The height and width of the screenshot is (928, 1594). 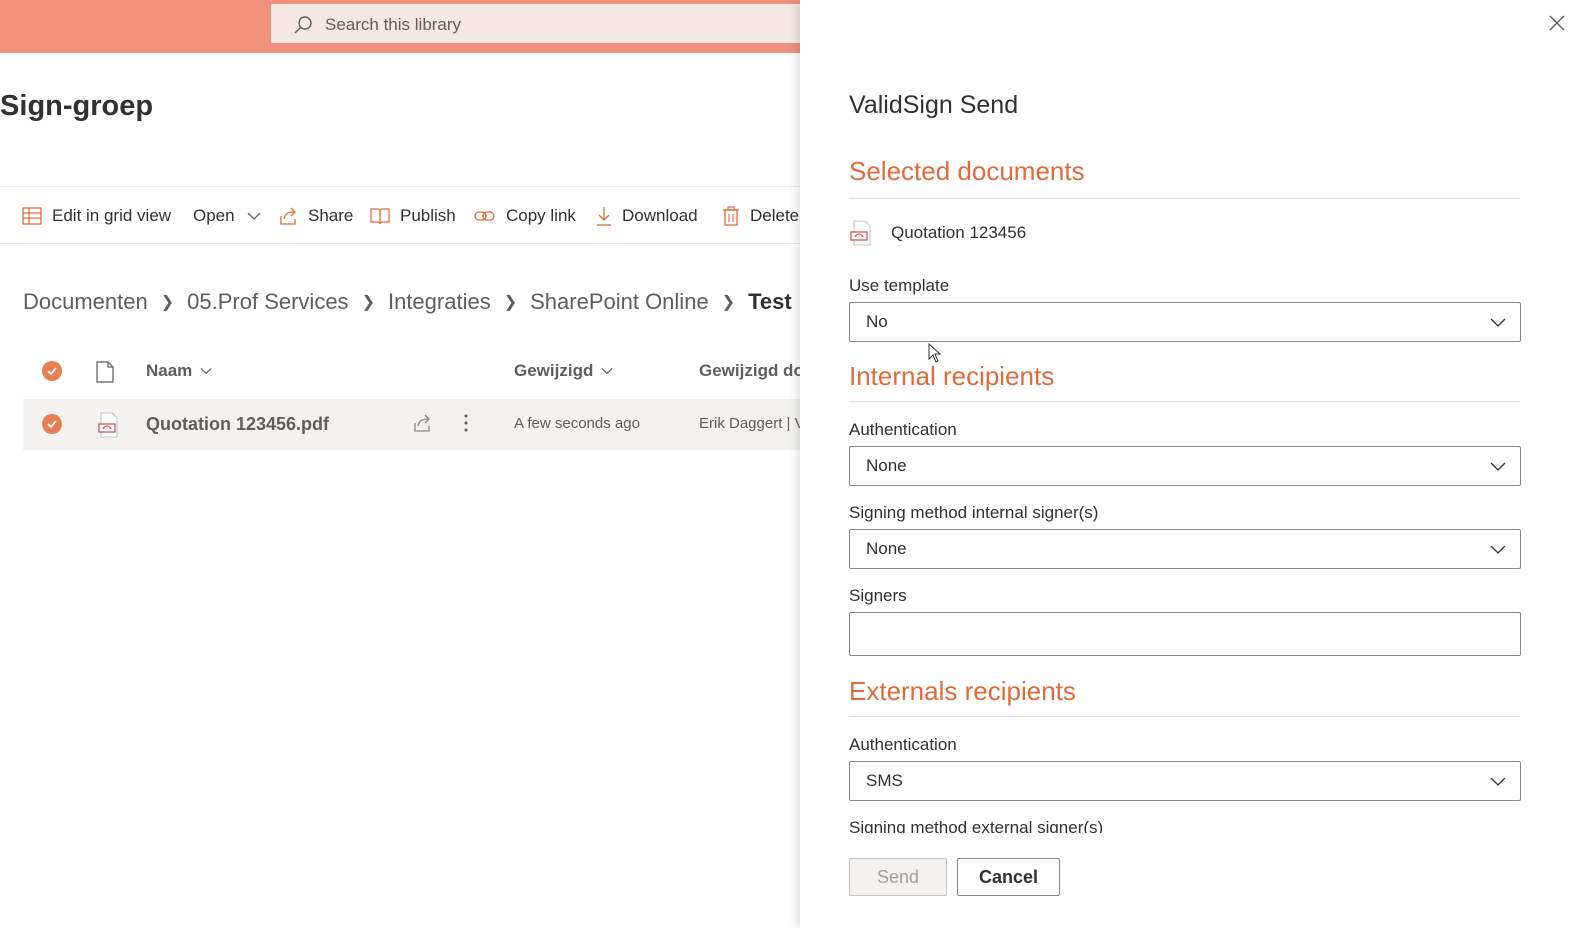 I want to click on internal-signing-label: Signing method internal signer(s), so click(x=974, y=512).